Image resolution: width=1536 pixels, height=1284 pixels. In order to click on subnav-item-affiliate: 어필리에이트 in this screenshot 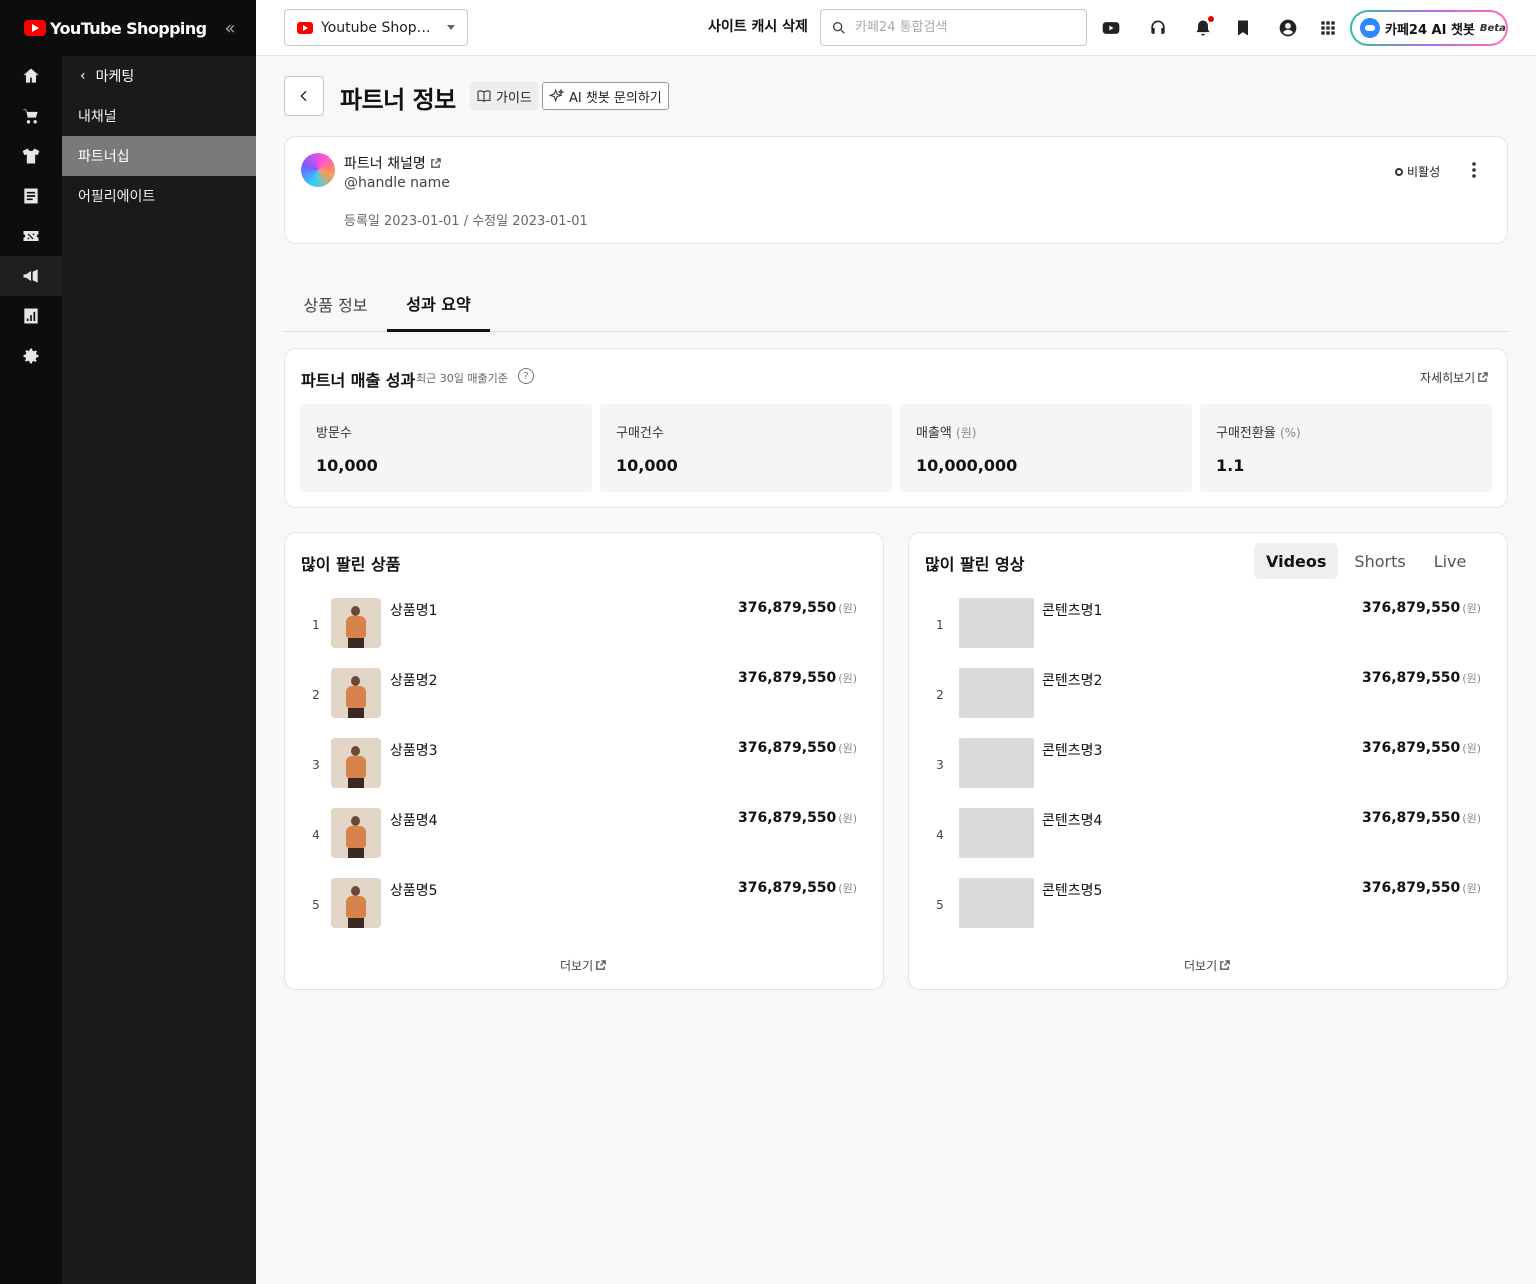, I will do `click(159, 196)`.